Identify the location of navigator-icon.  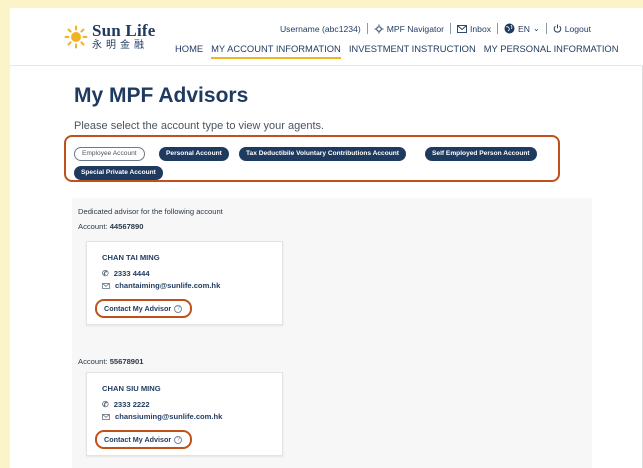
(379, 28).